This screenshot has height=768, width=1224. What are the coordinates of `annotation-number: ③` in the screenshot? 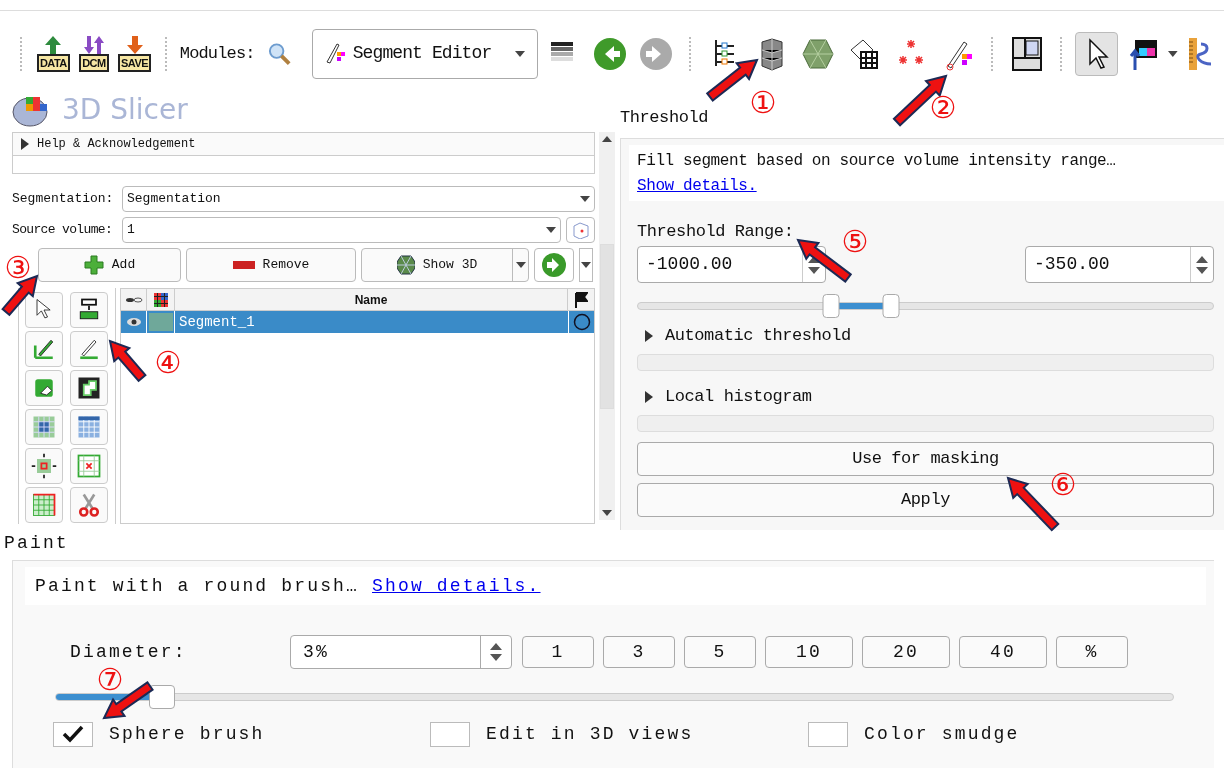 It's located at (18, 268).